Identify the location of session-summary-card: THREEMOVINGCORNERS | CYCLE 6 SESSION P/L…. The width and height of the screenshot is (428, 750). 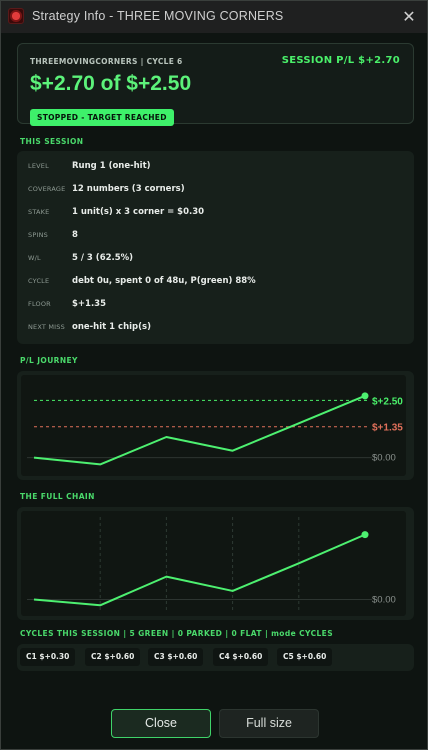
(215, 84).